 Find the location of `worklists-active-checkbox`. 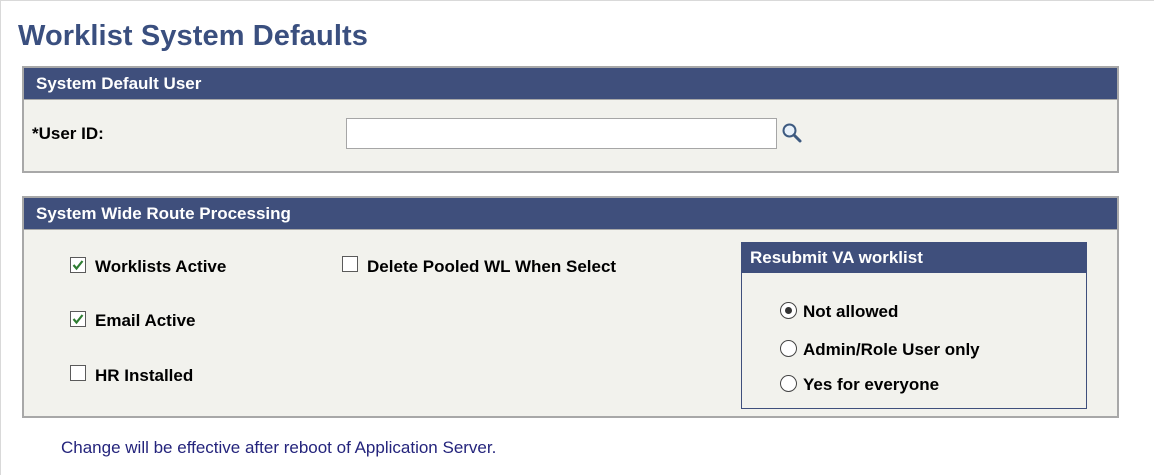

worklists-active-checkbox is located at coordinates (78, 265).